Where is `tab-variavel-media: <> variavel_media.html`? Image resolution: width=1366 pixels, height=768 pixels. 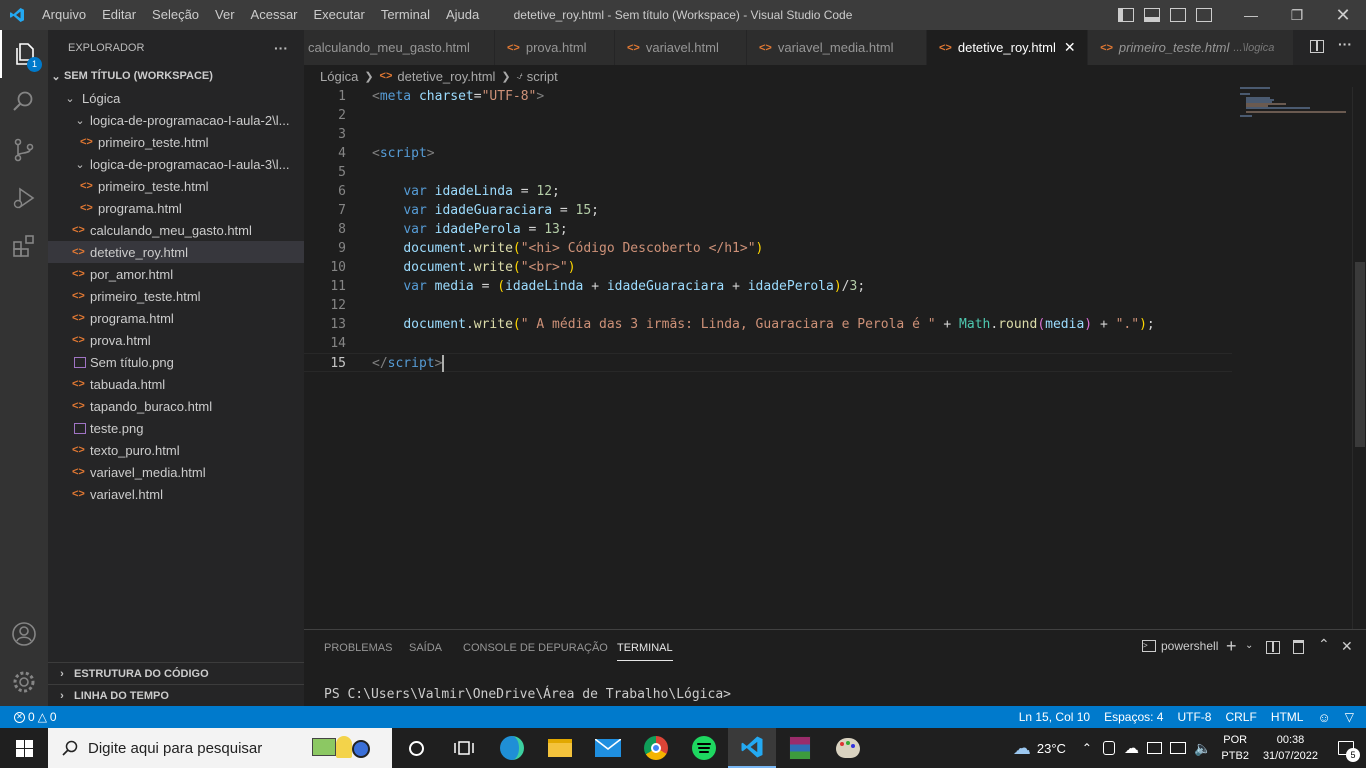 tab-variavel-media: <> variavel_media.html is located at coordinates (837, 47).